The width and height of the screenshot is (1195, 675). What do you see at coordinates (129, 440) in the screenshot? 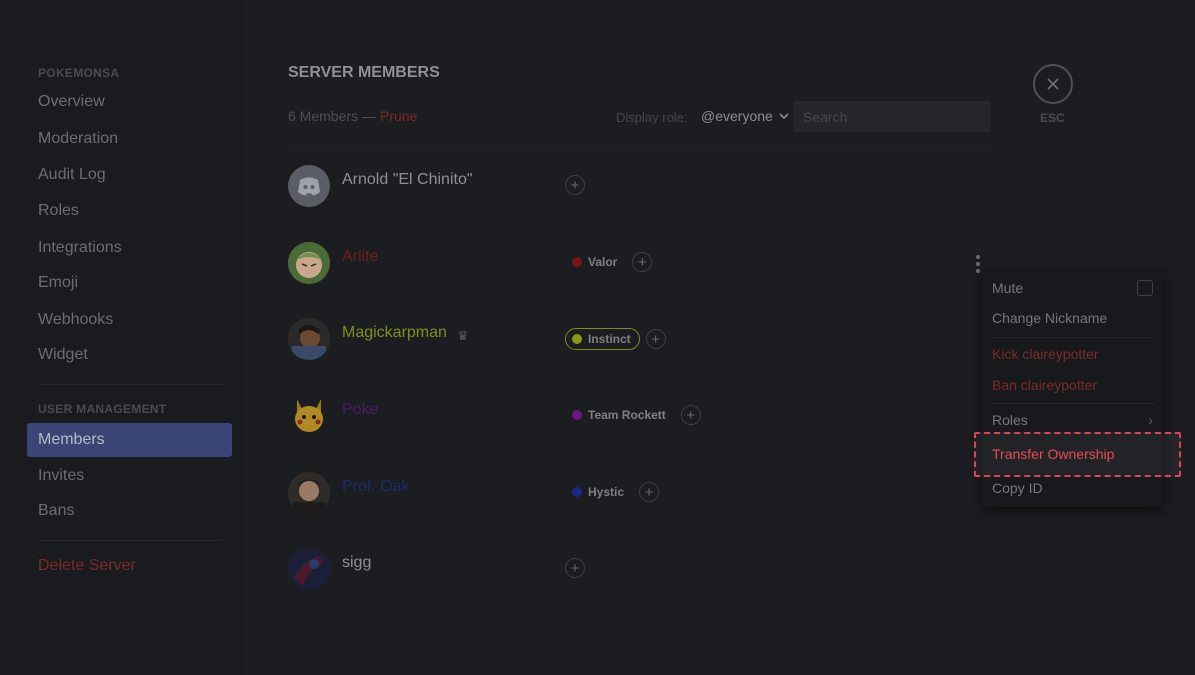
I see `sidebar-item-members: Members` at bounding box center [129, 440].